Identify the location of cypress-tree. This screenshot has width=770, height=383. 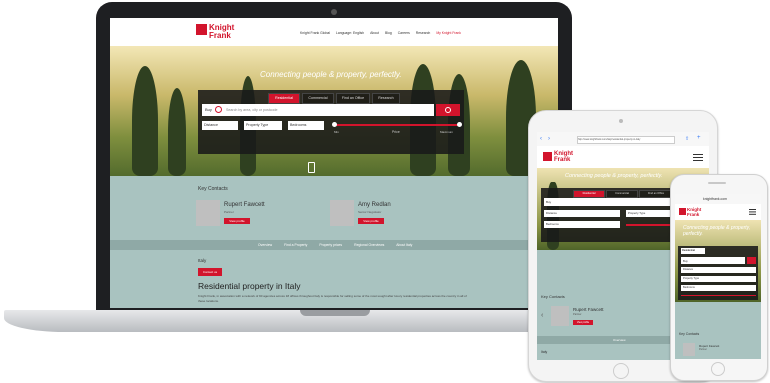
(177, 132).